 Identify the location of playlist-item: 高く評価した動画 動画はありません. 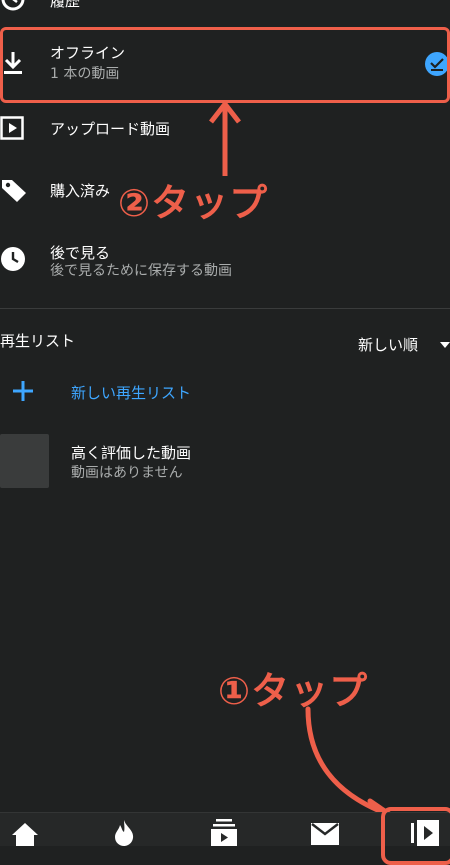
(225, 461).